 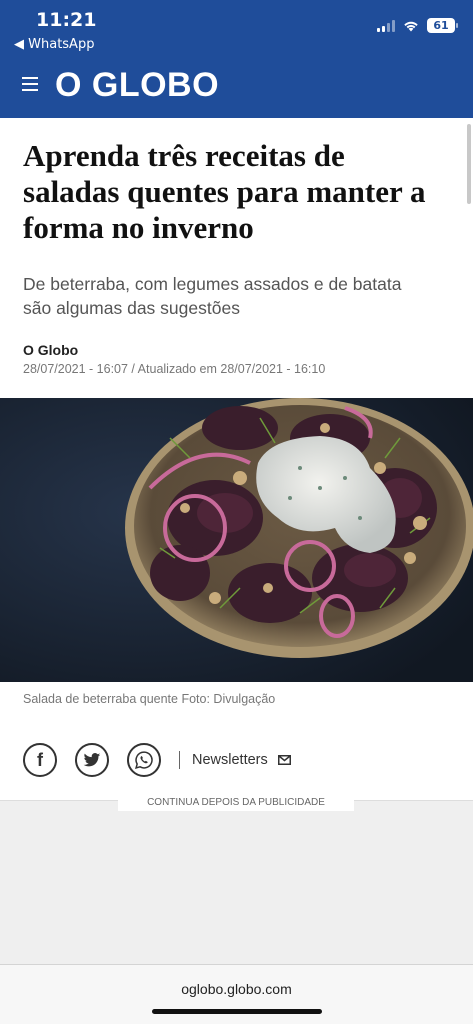 I want to click on share-bar: f Newsletters, so click(x=157, y=760).